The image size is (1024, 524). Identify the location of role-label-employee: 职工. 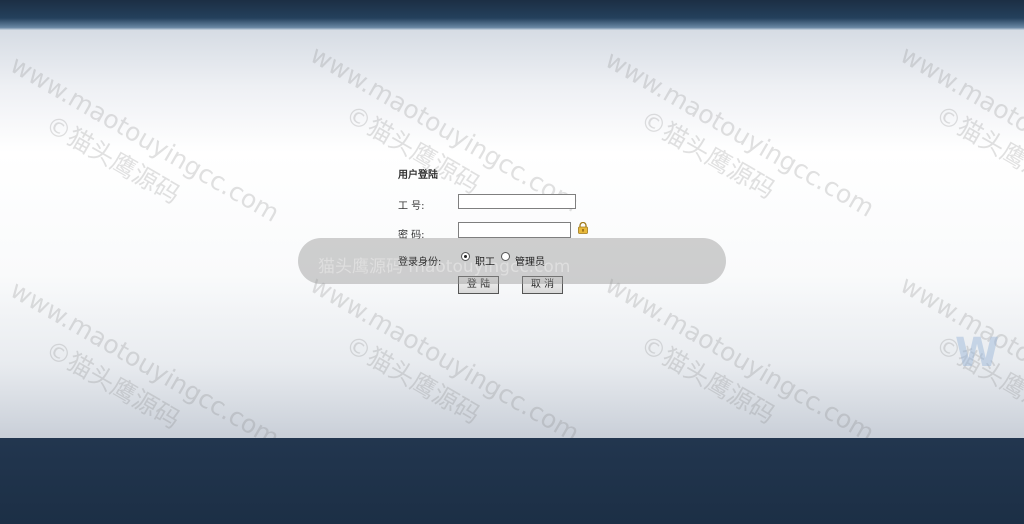
(485, 262).